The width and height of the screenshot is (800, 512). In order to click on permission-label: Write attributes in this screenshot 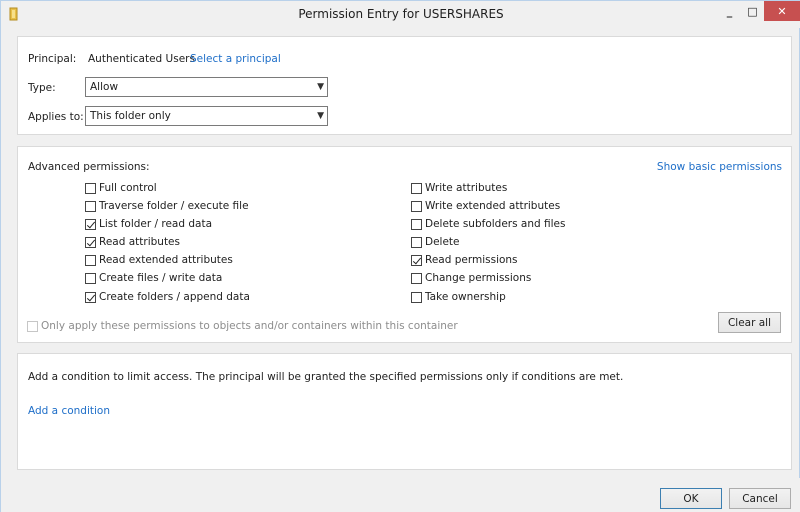, I will do `click(466, 188)`.